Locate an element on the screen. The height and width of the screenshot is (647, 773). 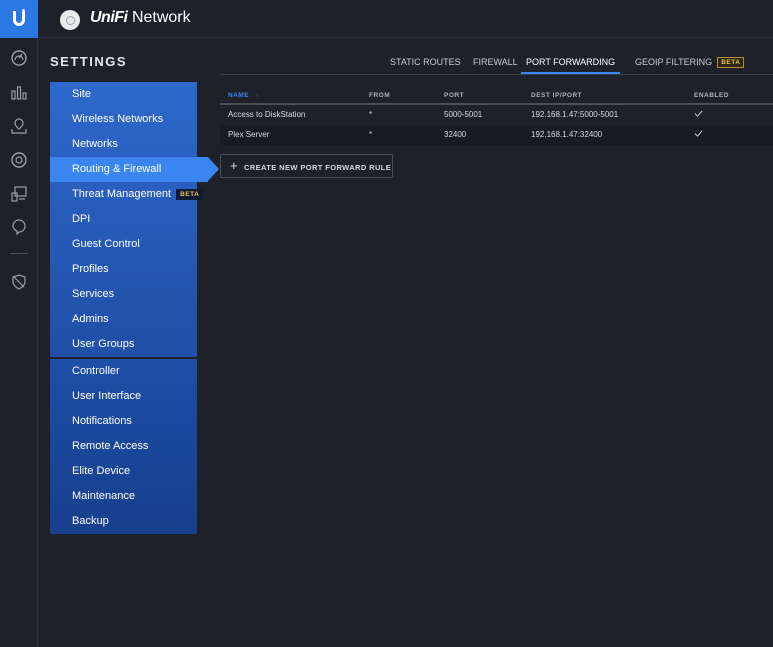
menu-item-label: Notifications is located at coordinates (102, 421).